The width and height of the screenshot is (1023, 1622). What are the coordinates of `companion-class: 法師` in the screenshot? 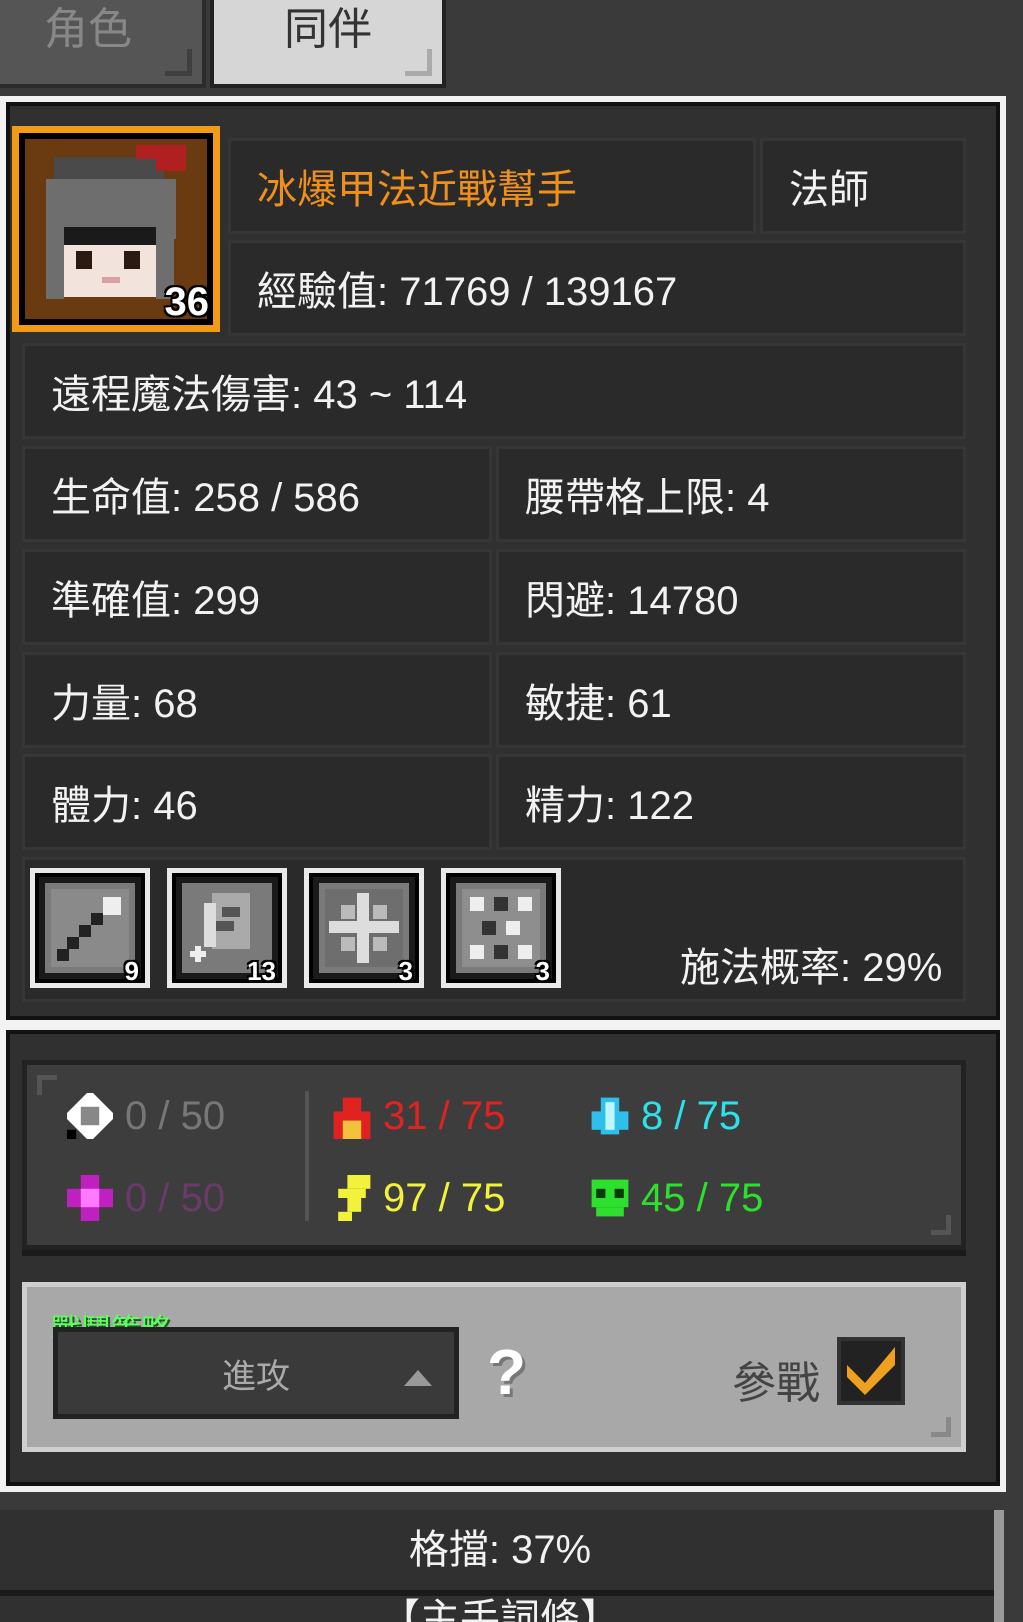 It's located at (829, 190).